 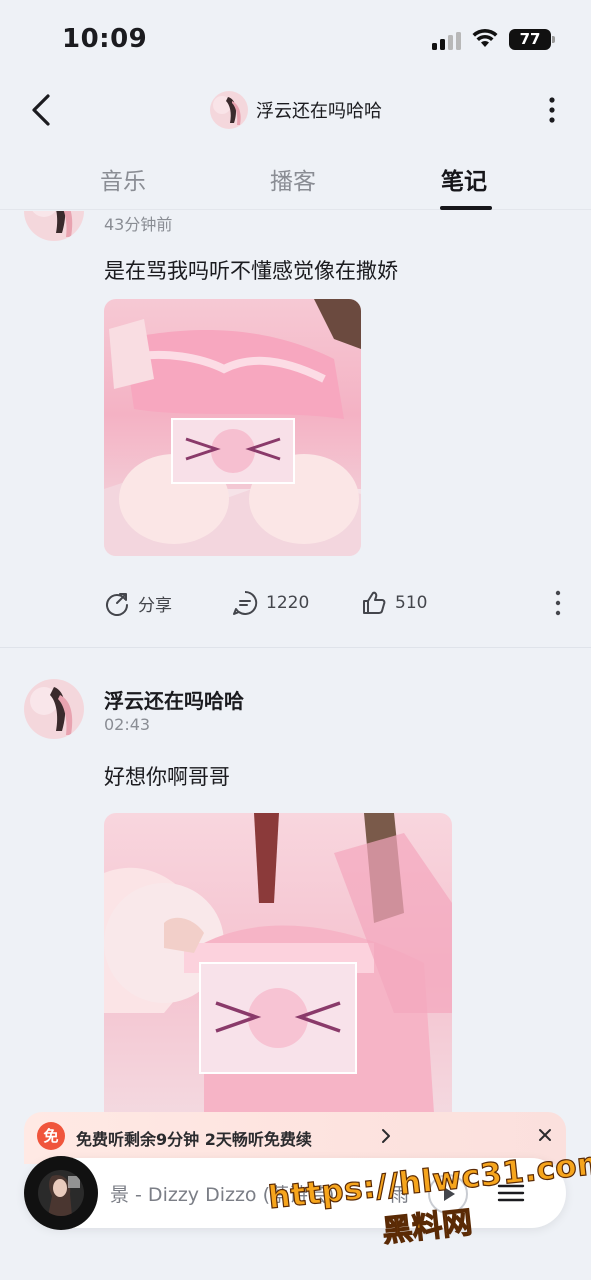 I want to click on status-time: 10:09, so click(x=105, y=39).